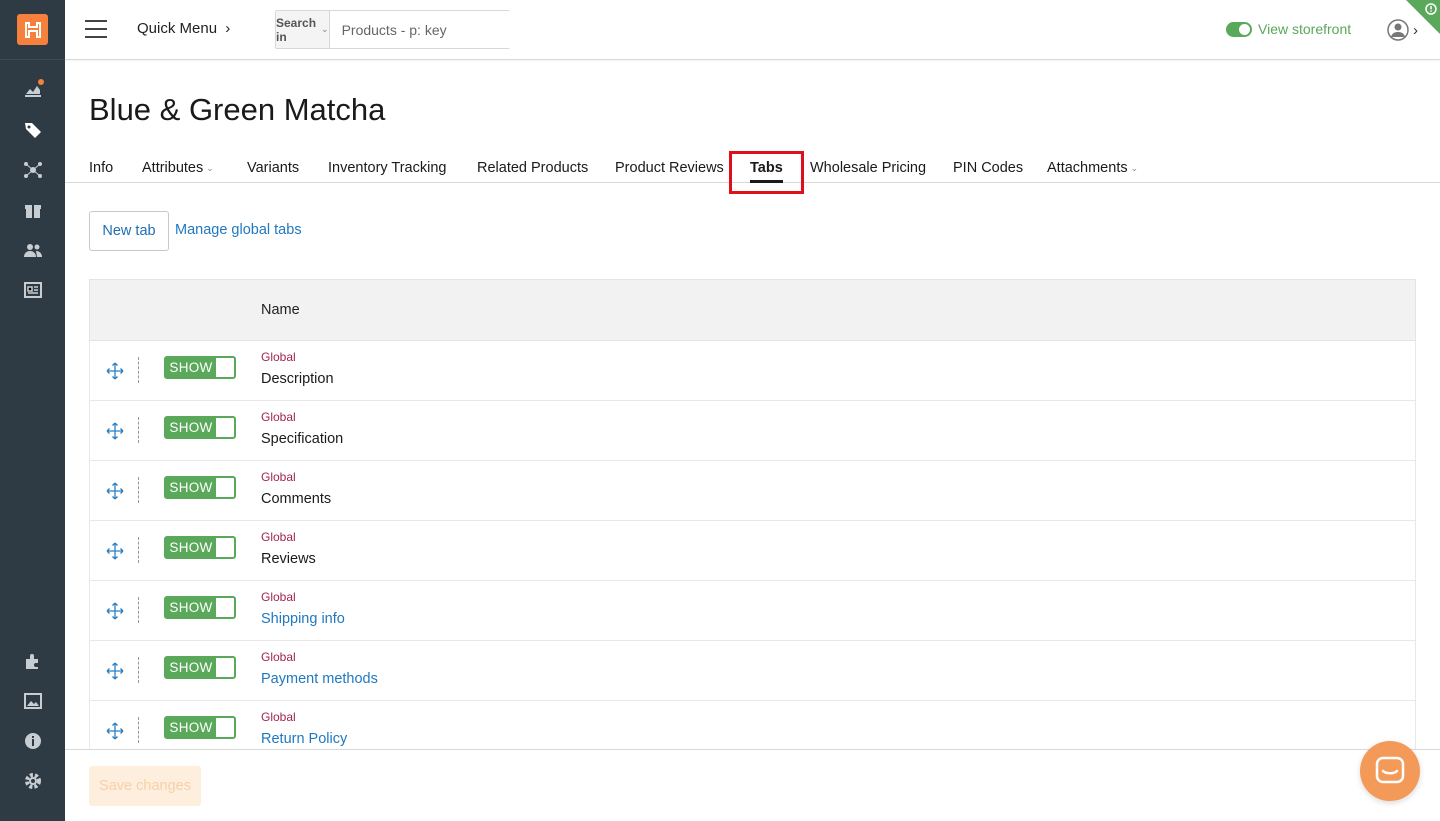 This screenshot has width=1440, height=821. What do you see at coordinates (33, 90) in the screenshot?
I see `dashboard-icon` at bounding box center [33, 90].